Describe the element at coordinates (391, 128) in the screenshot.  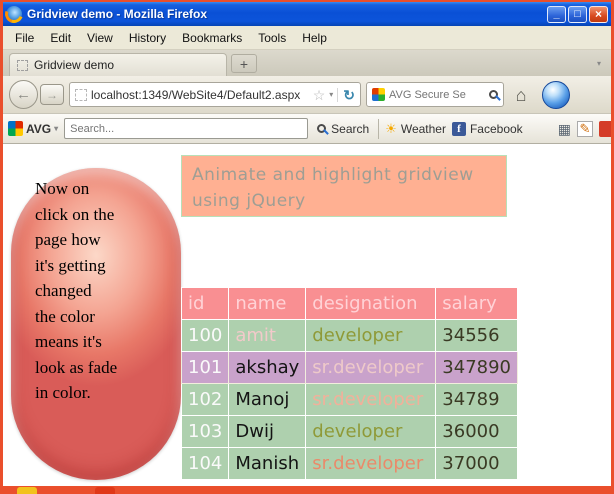
I see `sun-icon: ☀` at that location.